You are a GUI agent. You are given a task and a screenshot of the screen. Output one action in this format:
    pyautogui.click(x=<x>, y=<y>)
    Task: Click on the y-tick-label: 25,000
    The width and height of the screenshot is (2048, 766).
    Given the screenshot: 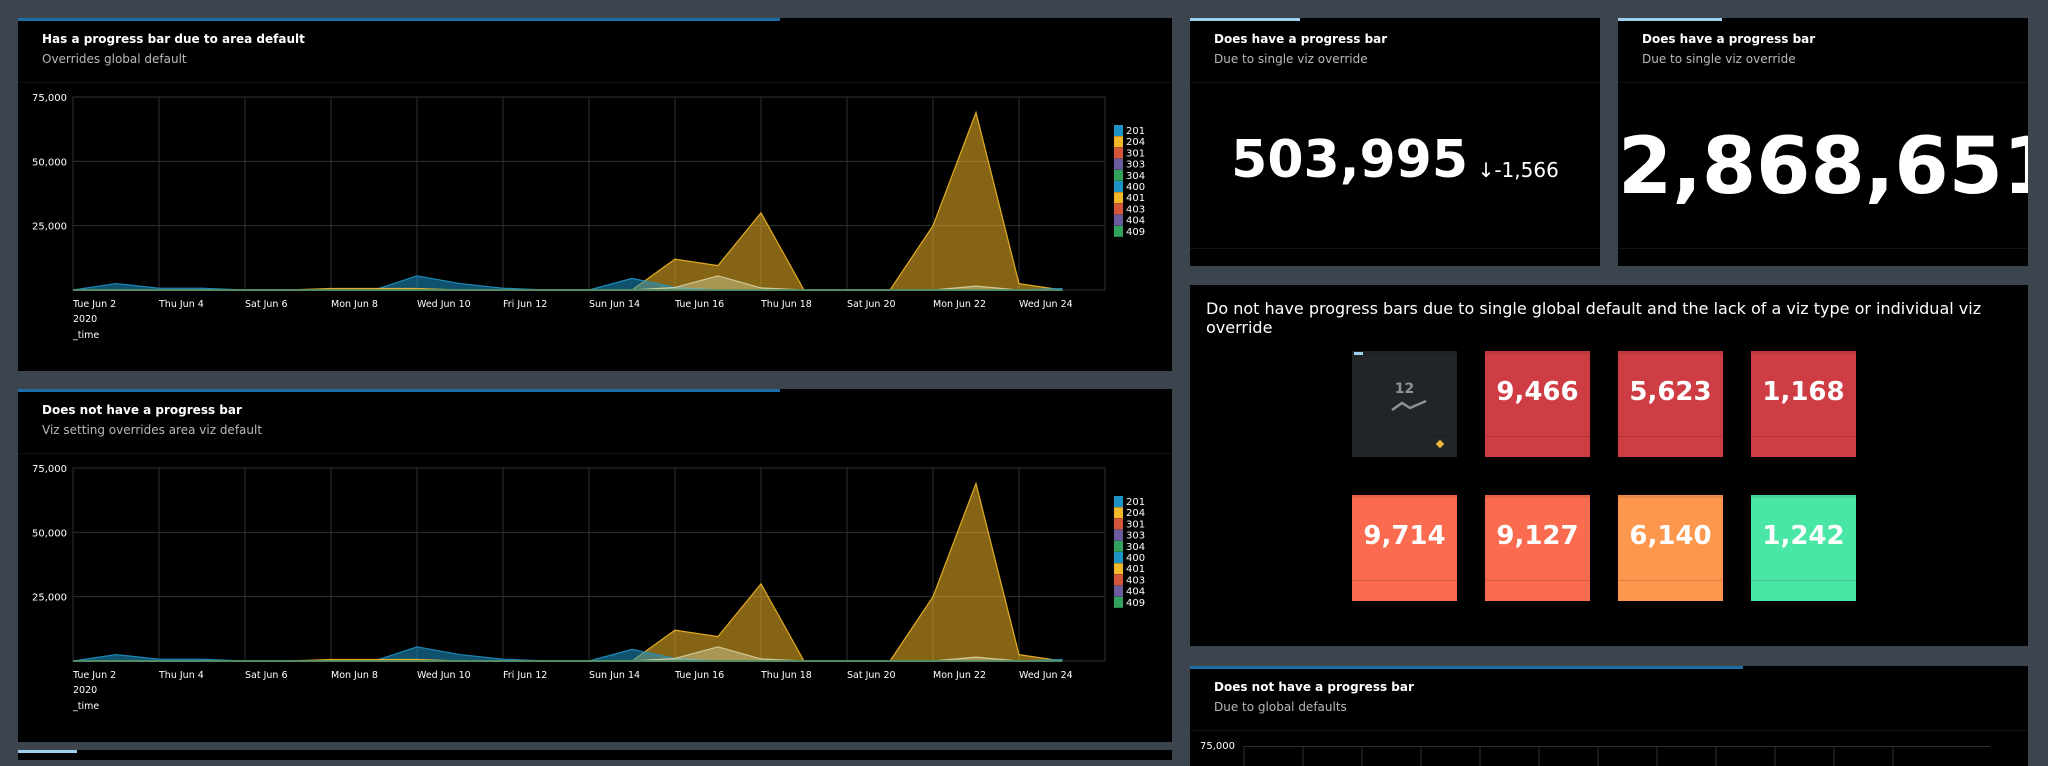 What is the action you would take?
    pyautogui.click(x=49, y=227)
    